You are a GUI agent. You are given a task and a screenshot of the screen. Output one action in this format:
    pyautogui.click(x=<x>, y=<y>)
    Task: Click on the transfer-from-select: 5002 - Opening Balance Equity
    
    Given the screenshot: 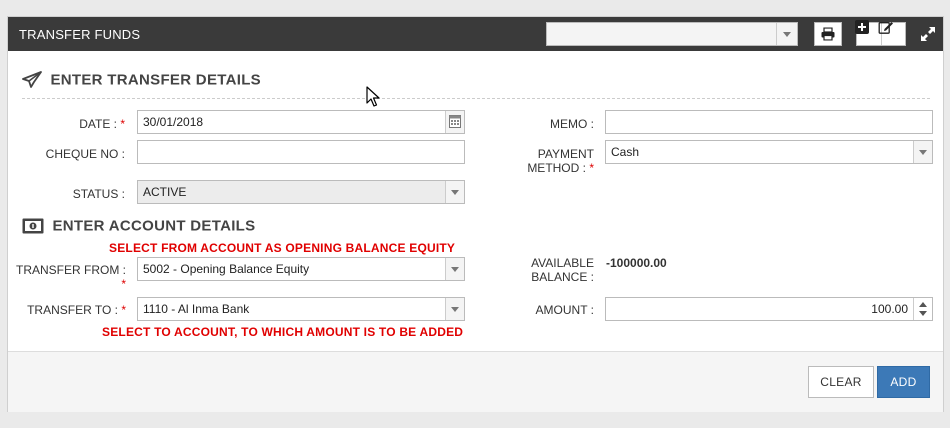 What is the action you would take?
    pyautogui.click(x=301, y=269)
    